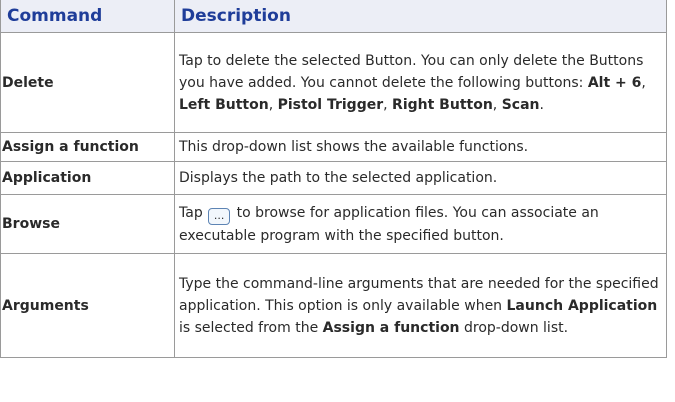  Describe the element at coordinates (193, 212) in the screenshot. I see `description-text: Tap` at that location.